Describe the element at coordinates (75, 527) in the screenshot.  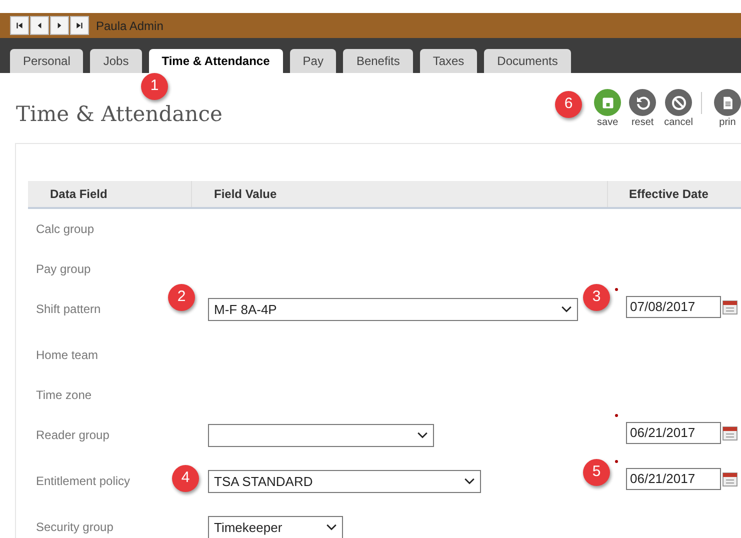
I see `field-label: Security group` at that location.